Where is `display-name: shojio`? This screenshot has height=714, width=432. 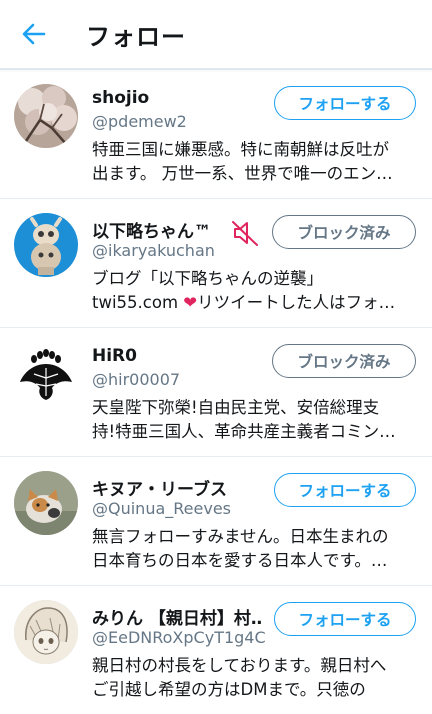
display-name: shojio is located at coordinates (120, 98).